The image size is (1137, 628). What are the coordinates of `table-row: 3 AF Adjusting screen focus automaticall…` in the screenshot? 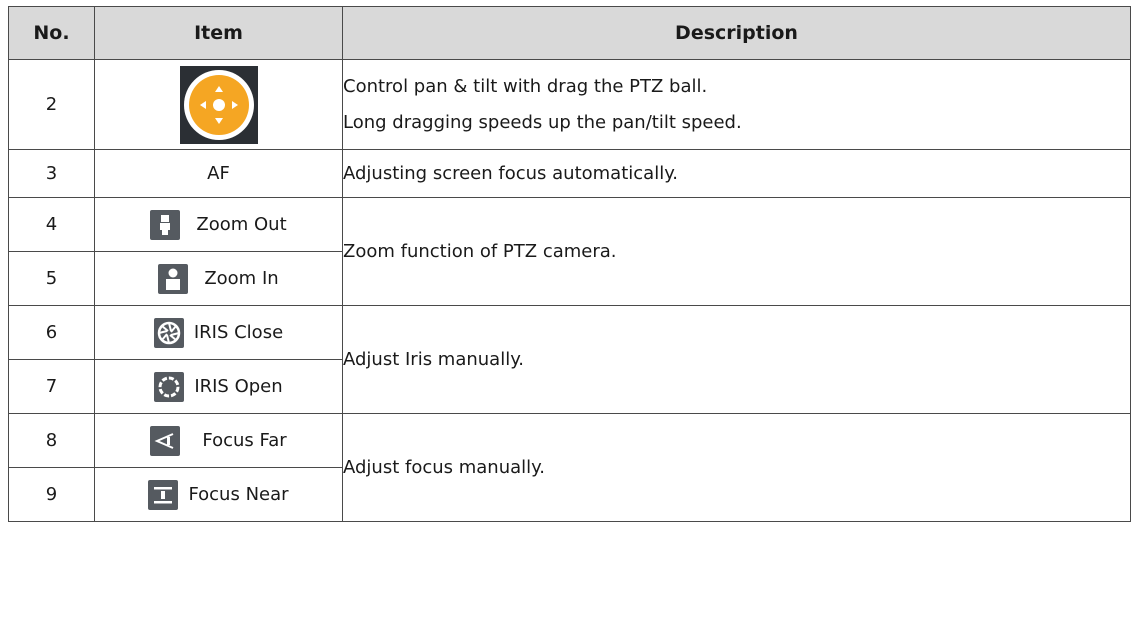 It's located at (569, 173).